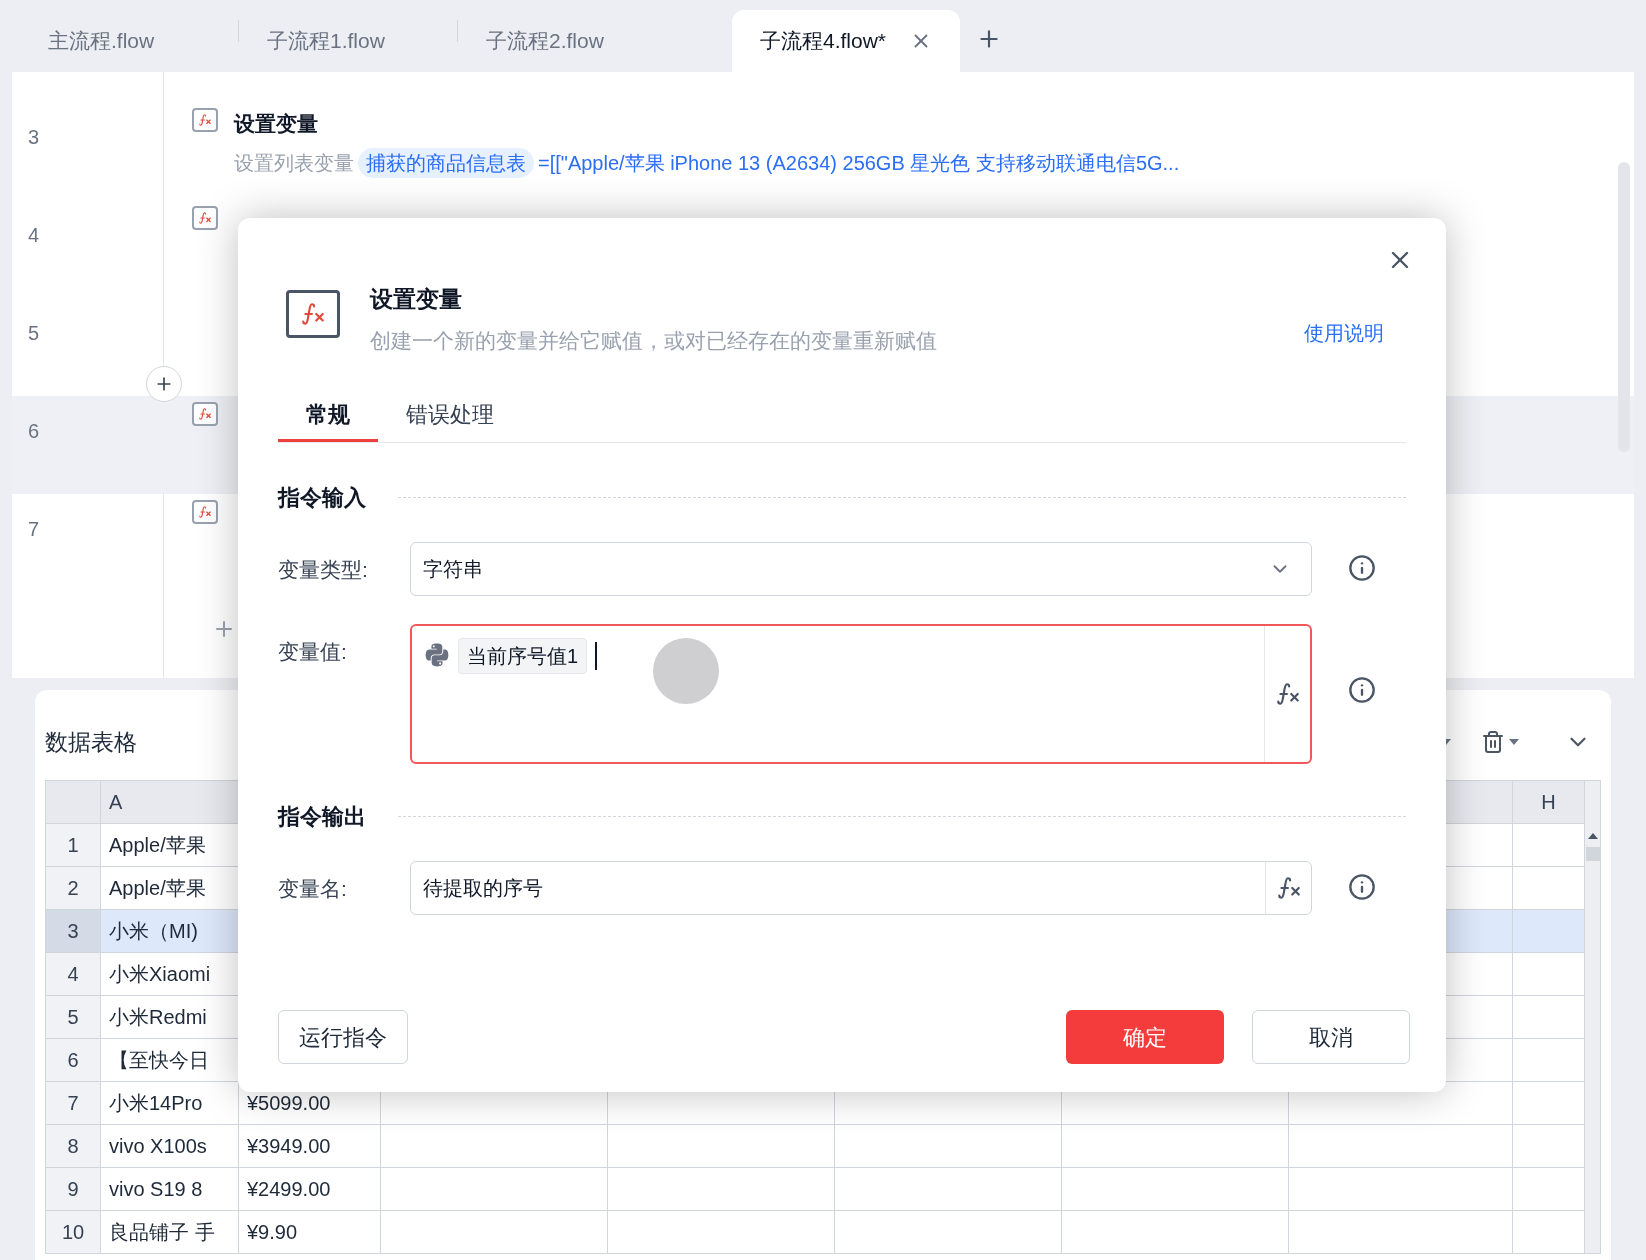  What do you see at coordinates (73, 888) in the screenshot?
I see `row-number: 2` at bounding box center [73, 888].